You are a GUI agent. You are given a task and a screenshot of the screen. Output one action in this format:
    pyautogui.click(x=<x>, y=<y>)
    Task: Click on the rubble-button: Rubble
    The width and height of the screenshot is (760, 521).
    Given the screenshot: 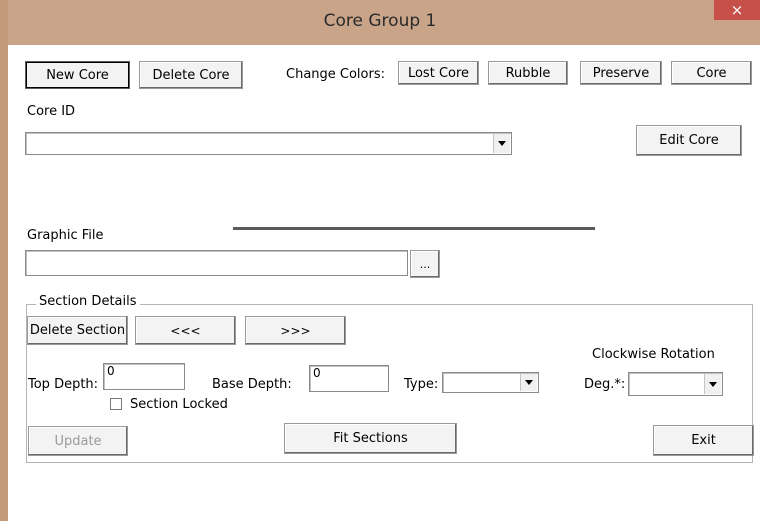 What is the action you would take?
    pyautogui.click(x=528, y=73)
    